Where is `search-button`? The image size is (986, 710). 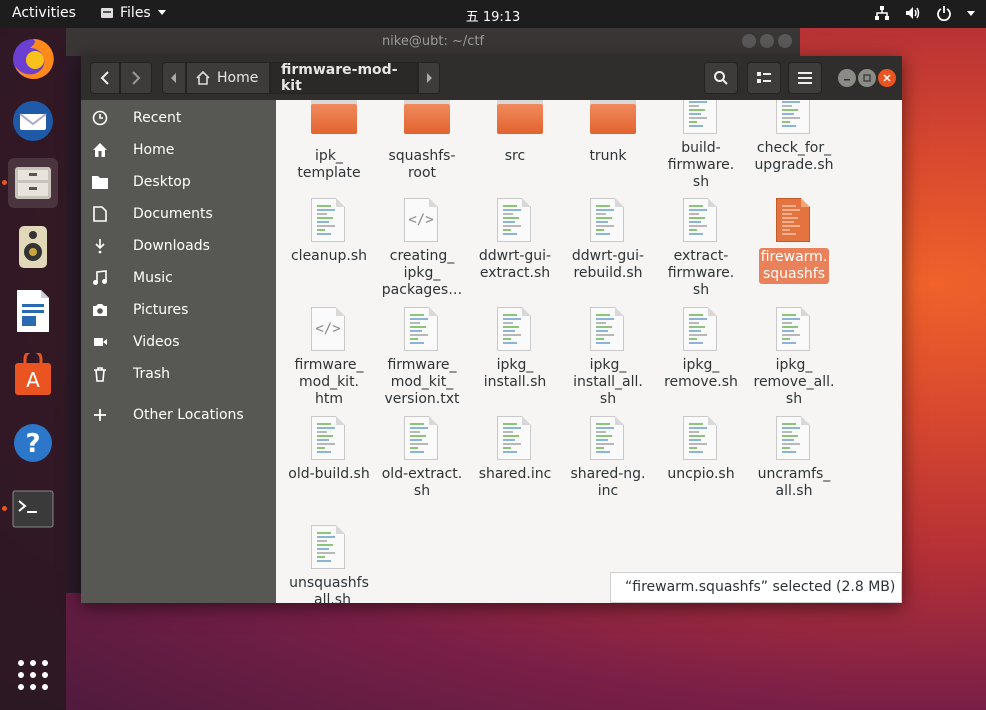
search-button is located at coordinates (721, 78).